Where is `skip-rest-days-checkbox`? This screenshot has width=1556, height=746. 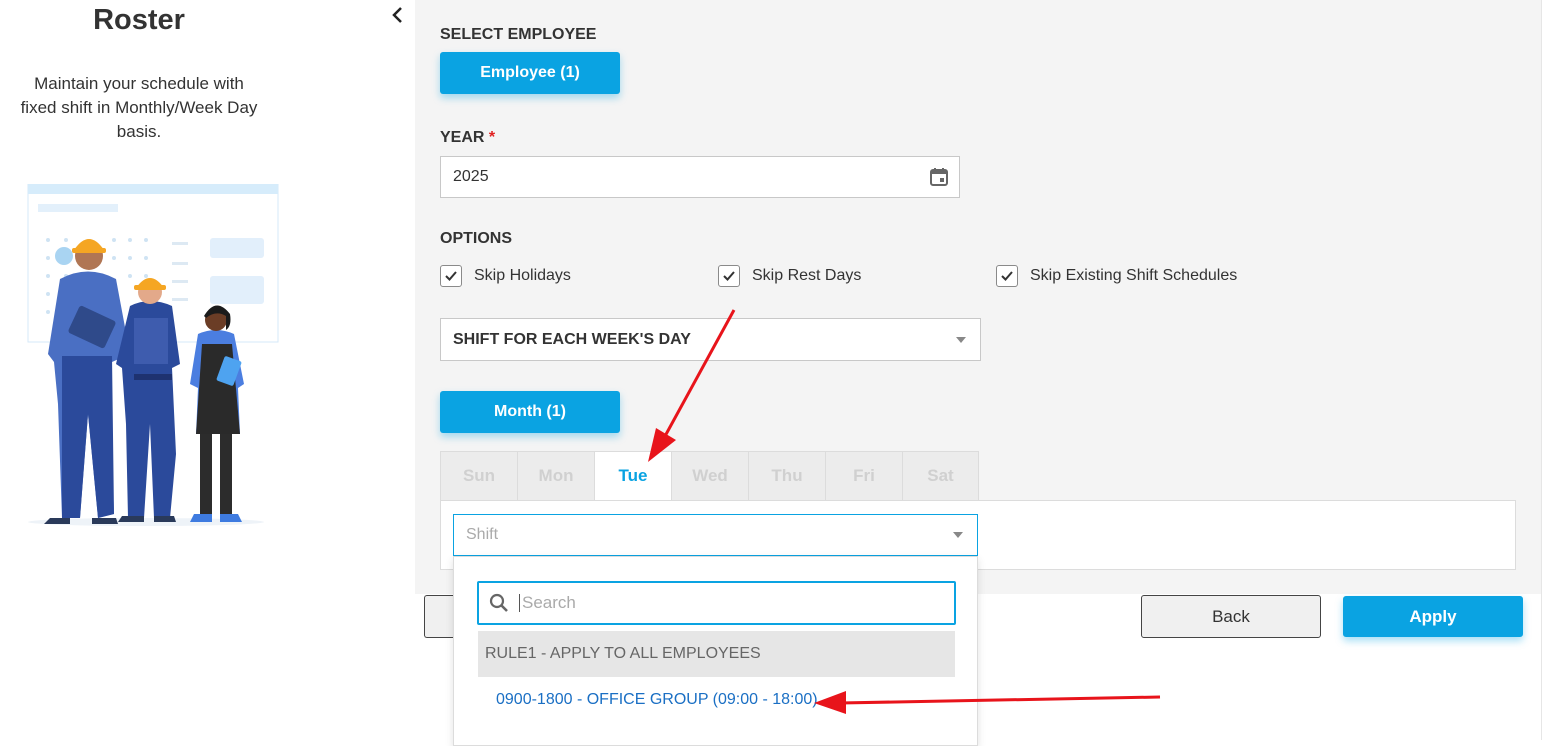
skip-rest-days-checkbox is located at coordinates (729, 276).